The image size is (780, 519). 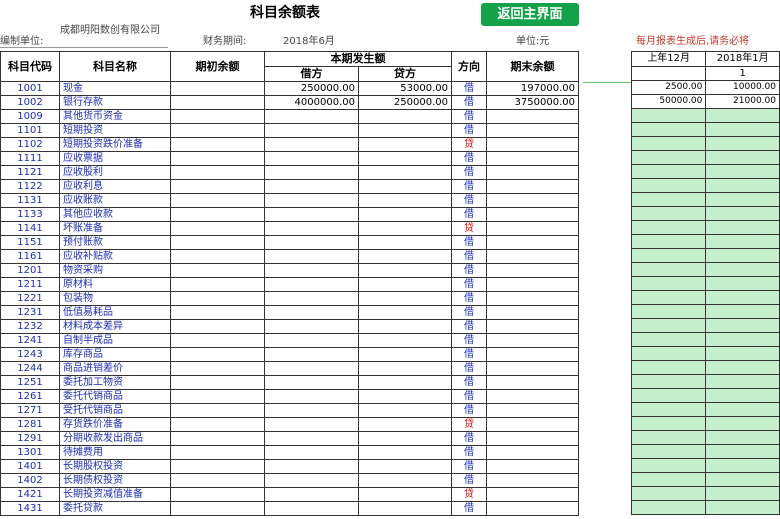 What do you see at coordinates (30, 326) in the screenshot?
I see `account-code-cell: 1232` at bounding box center [30, 326].